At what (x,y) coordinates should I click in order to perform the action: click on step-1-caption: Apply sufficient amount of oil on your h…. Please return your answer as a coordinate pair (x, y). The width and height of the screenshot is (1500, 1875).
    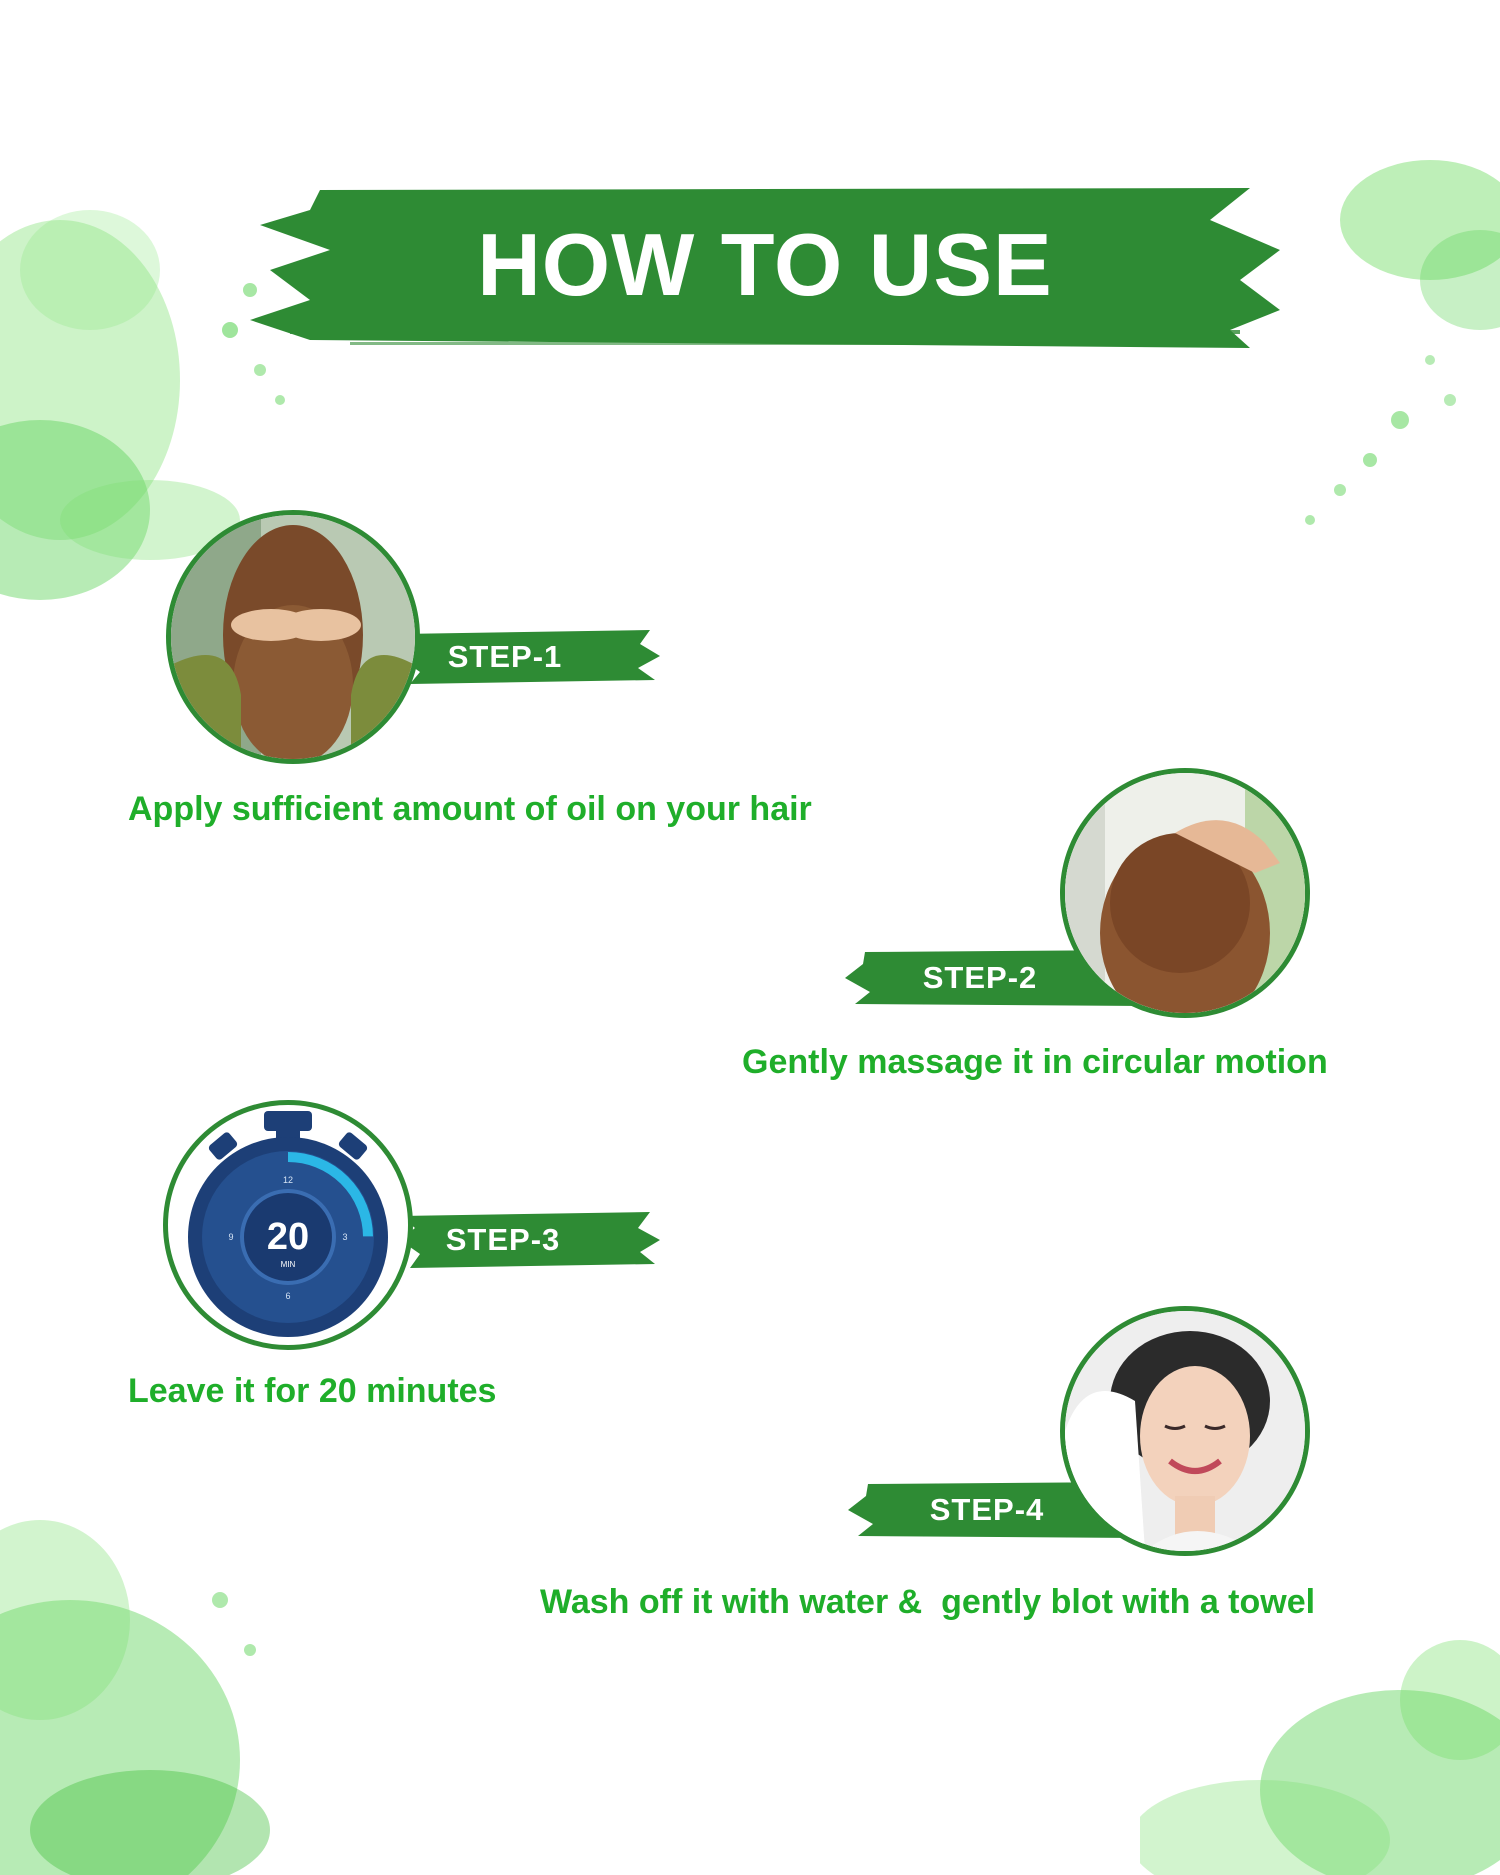
    Looking at the image, I should click on (470, 809).